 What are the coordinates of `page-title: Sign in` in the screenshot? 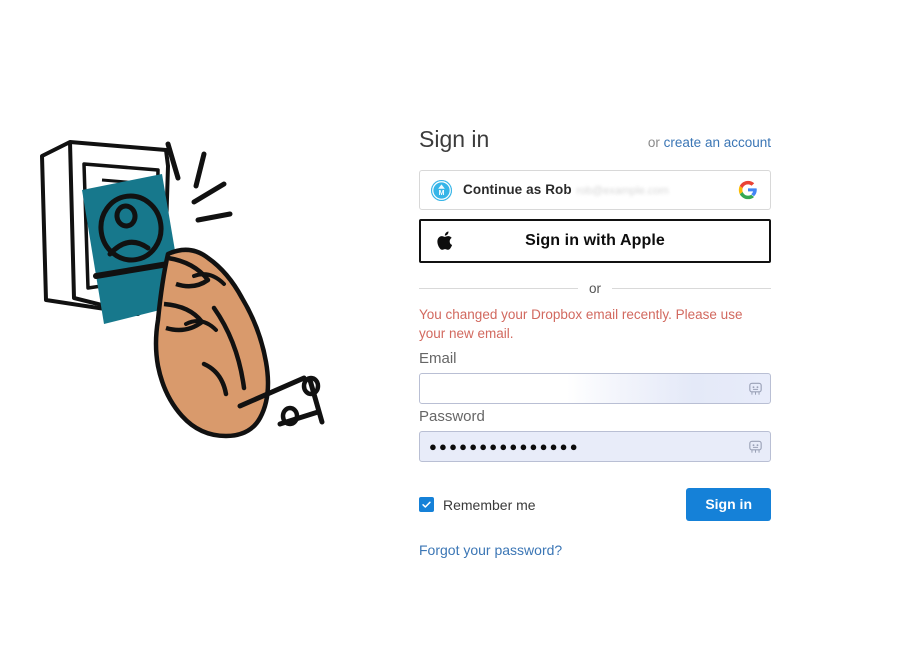 It's located at (454, 139).